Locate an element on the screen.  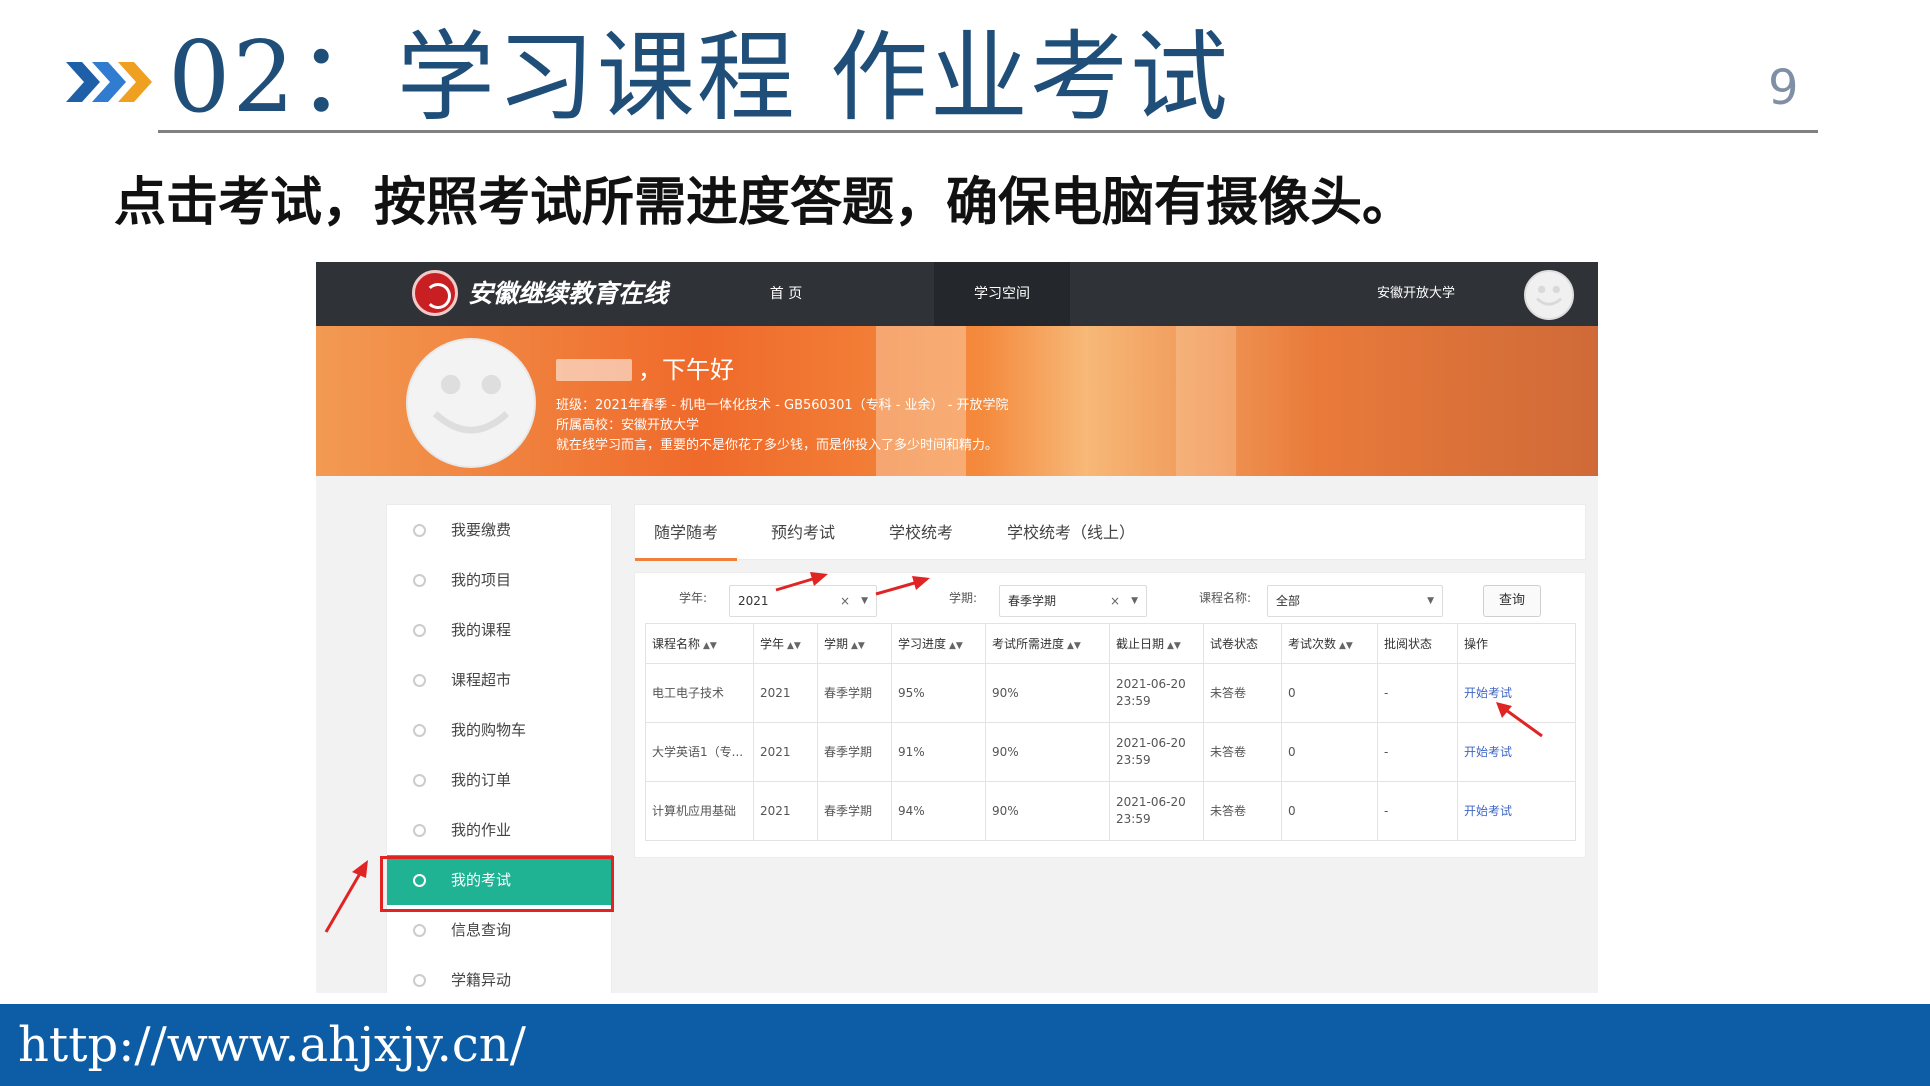
slide-subtitle: 点击考试，按照考试所需进度答题，确保电脑有摄像头。 is located at coordinates (764, 203).